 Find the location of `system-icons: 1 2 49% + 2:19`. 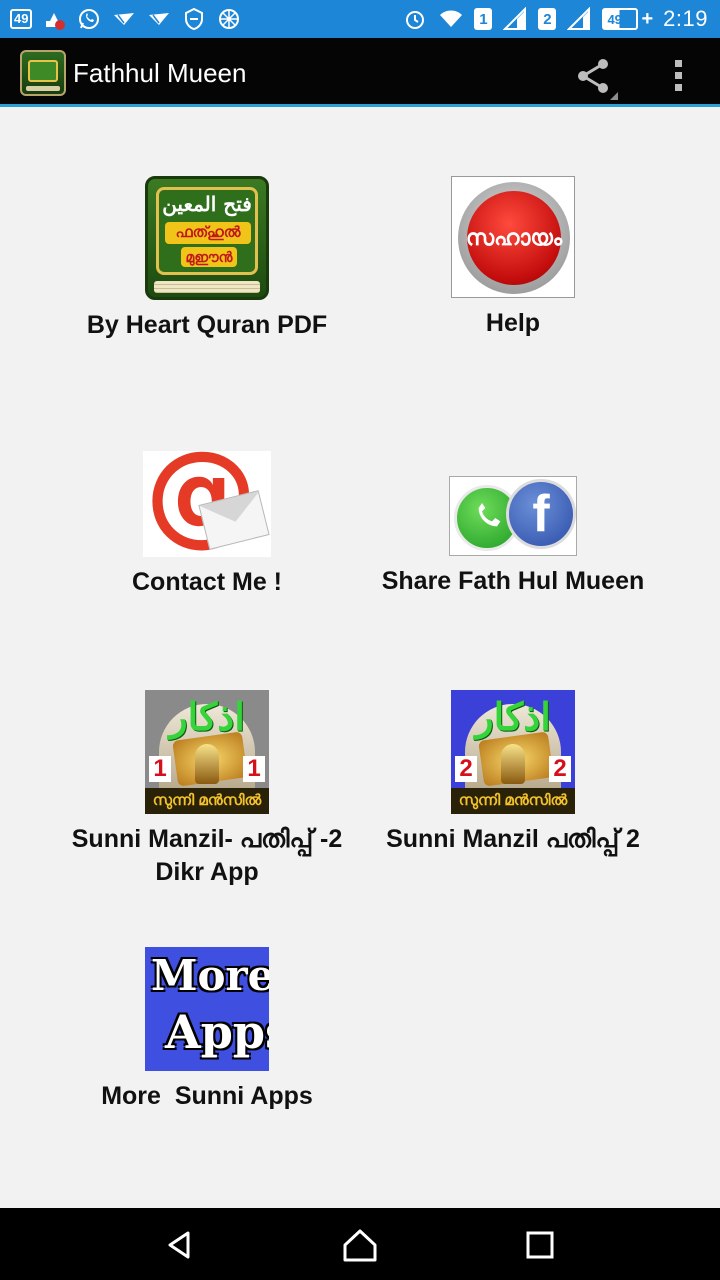

system-icons: 1 2 49% + 2:19 is located at coordinates (555, 19).